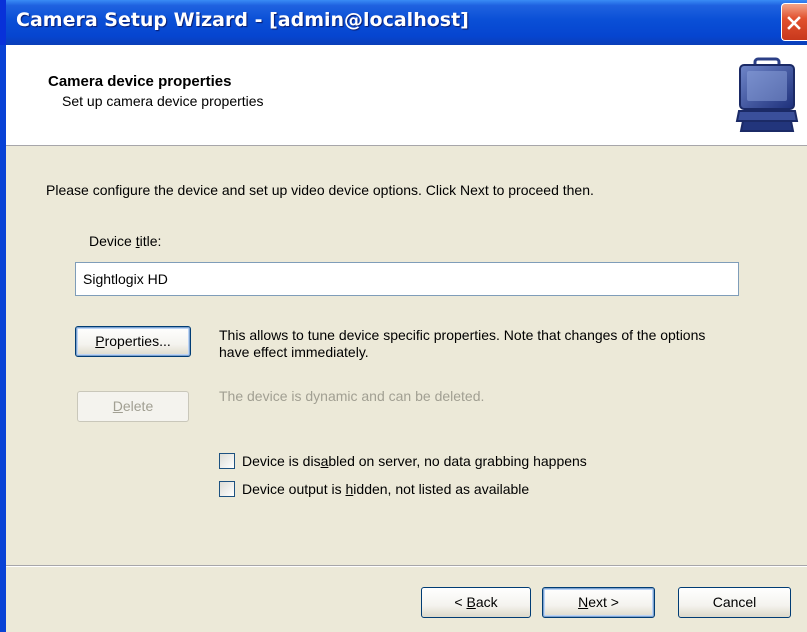 Image resolution: width=807 pixels, height=632 pixels. I want to click on header-subtitle: Set up camera device properties, so click(163, 101).